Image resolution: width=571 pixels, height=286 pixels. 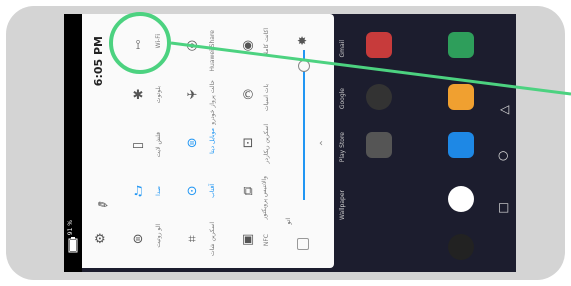 What do you see at coordinates (504, 109) in the screenshot?
I see `back-nav-icon: ◁` at bounding box center [504, 109].